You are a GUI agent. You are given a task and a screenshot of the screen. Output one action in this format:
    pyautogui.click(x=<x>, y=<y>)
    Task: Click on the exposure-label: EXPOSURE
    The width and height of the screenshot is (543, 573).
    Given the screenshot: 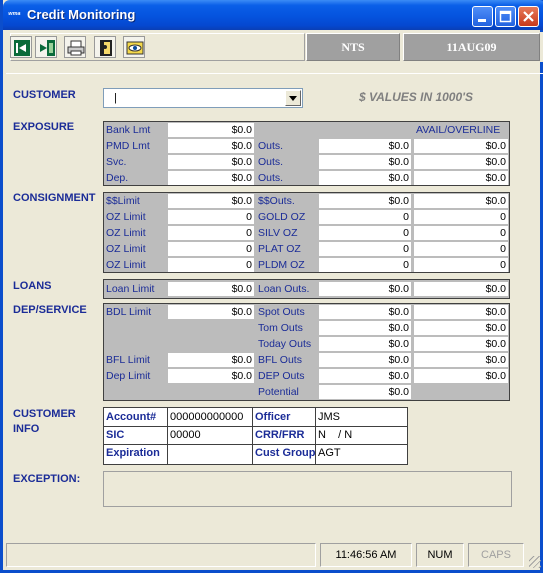 What is the action you would take?
    pyautogui.click(x=44, y=127)
    